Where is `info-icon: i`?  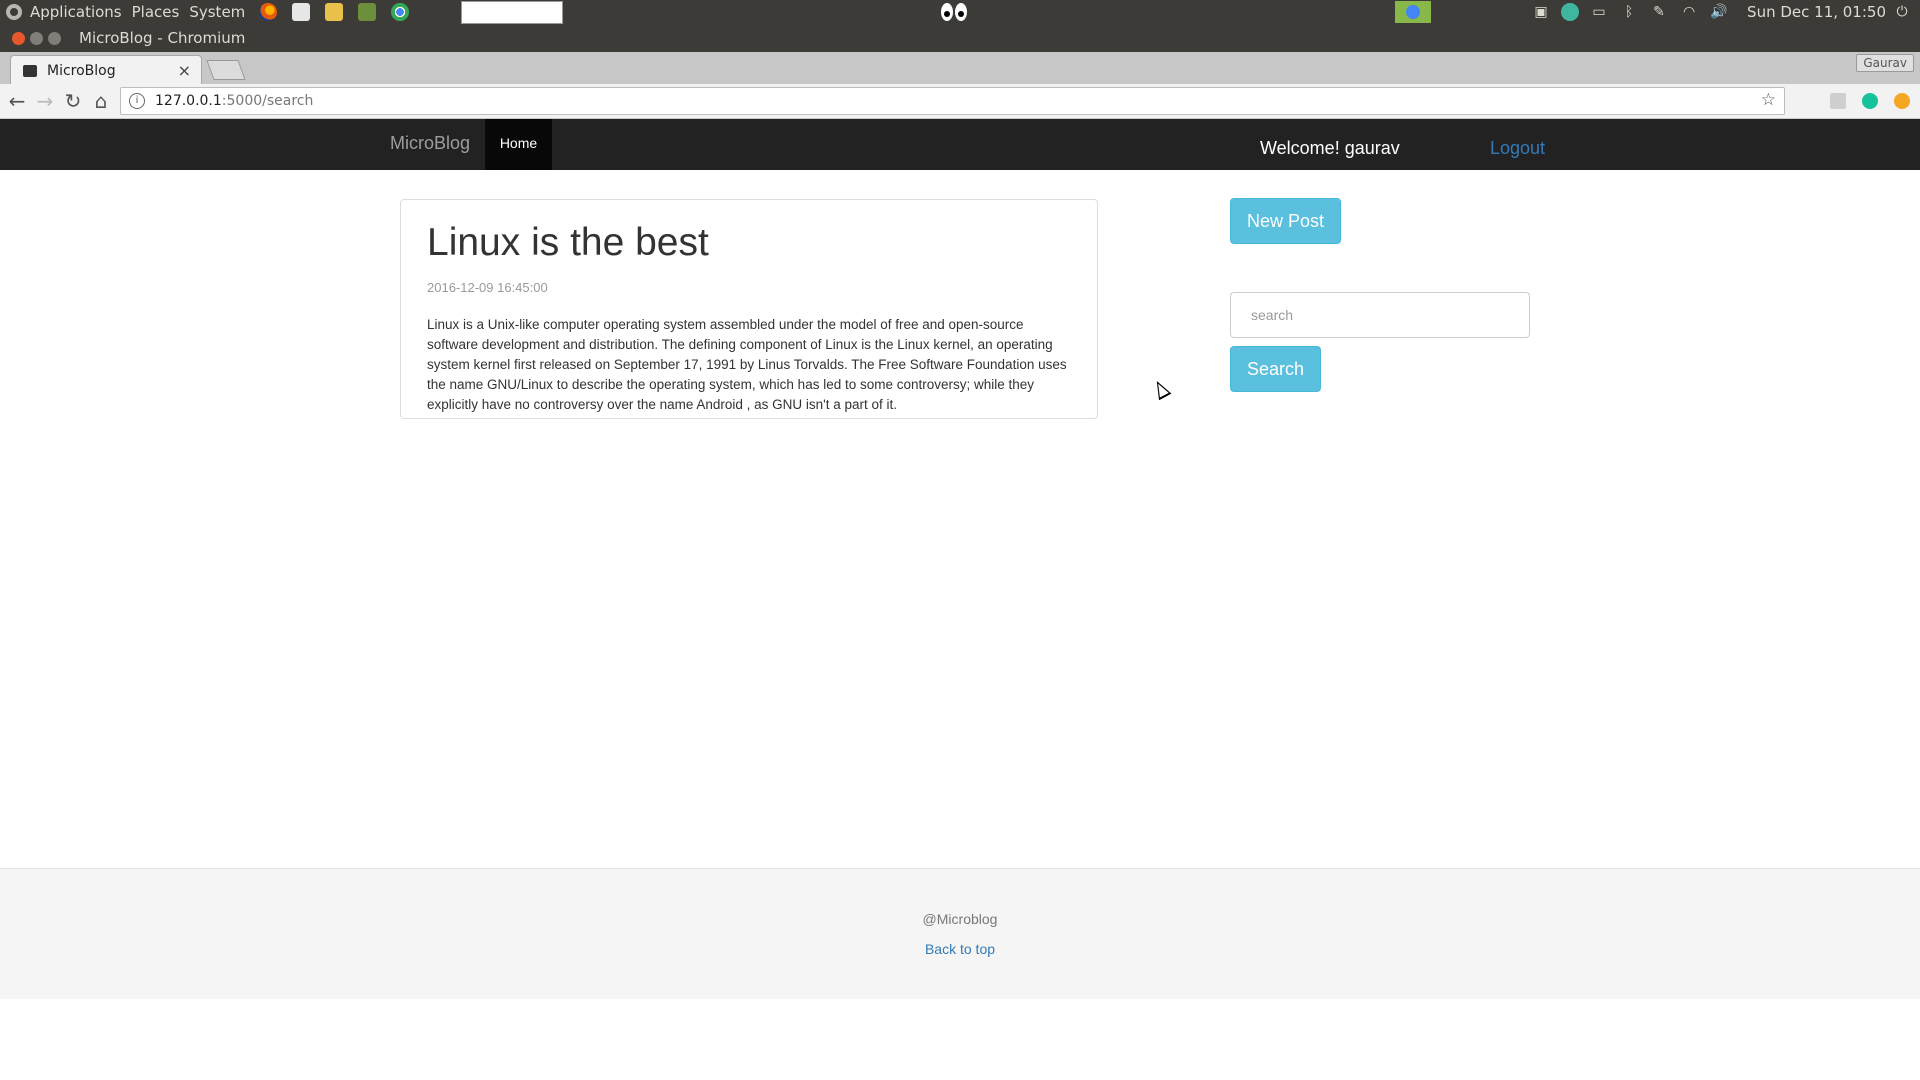
info-icon: i is located at coordinates (137, 101).